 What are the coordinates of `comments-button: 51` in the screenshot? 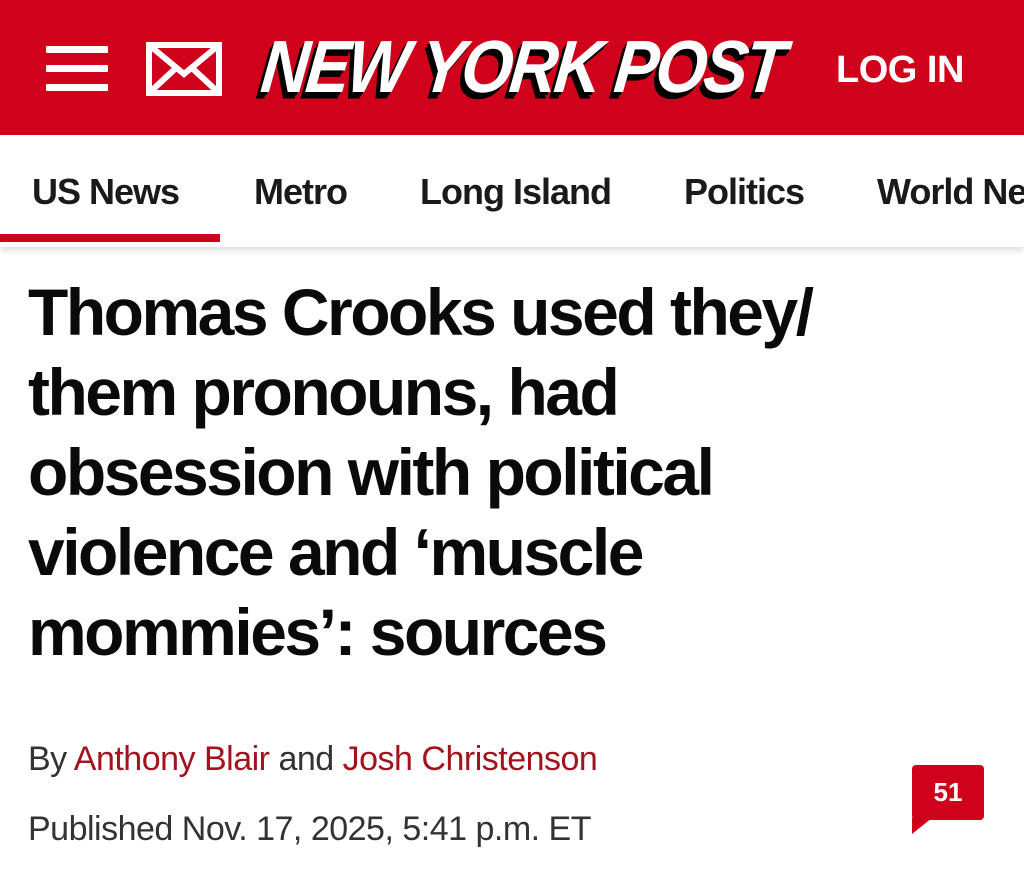 It's located at (948, 800).